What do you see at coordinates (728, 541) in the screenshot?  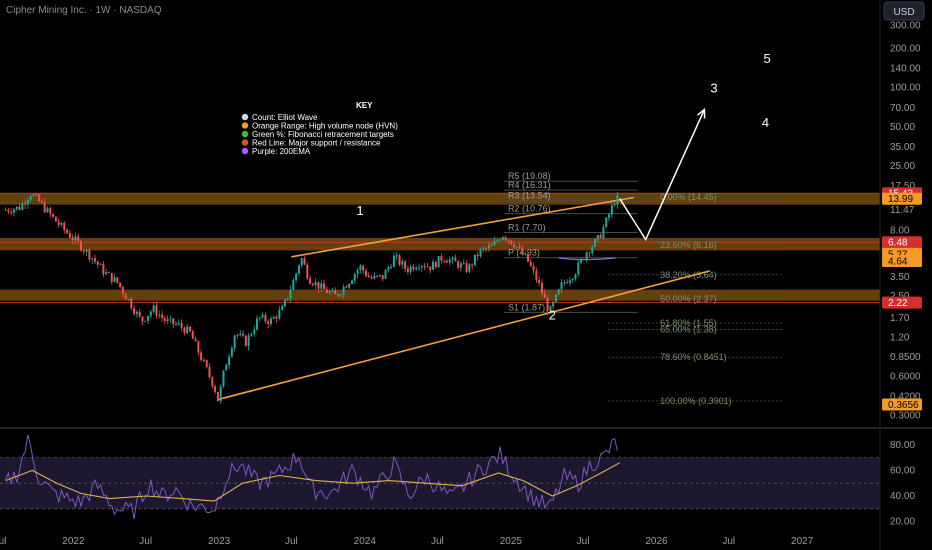 I see `time-tick-10: Jul` at bounding box center [728, 541].